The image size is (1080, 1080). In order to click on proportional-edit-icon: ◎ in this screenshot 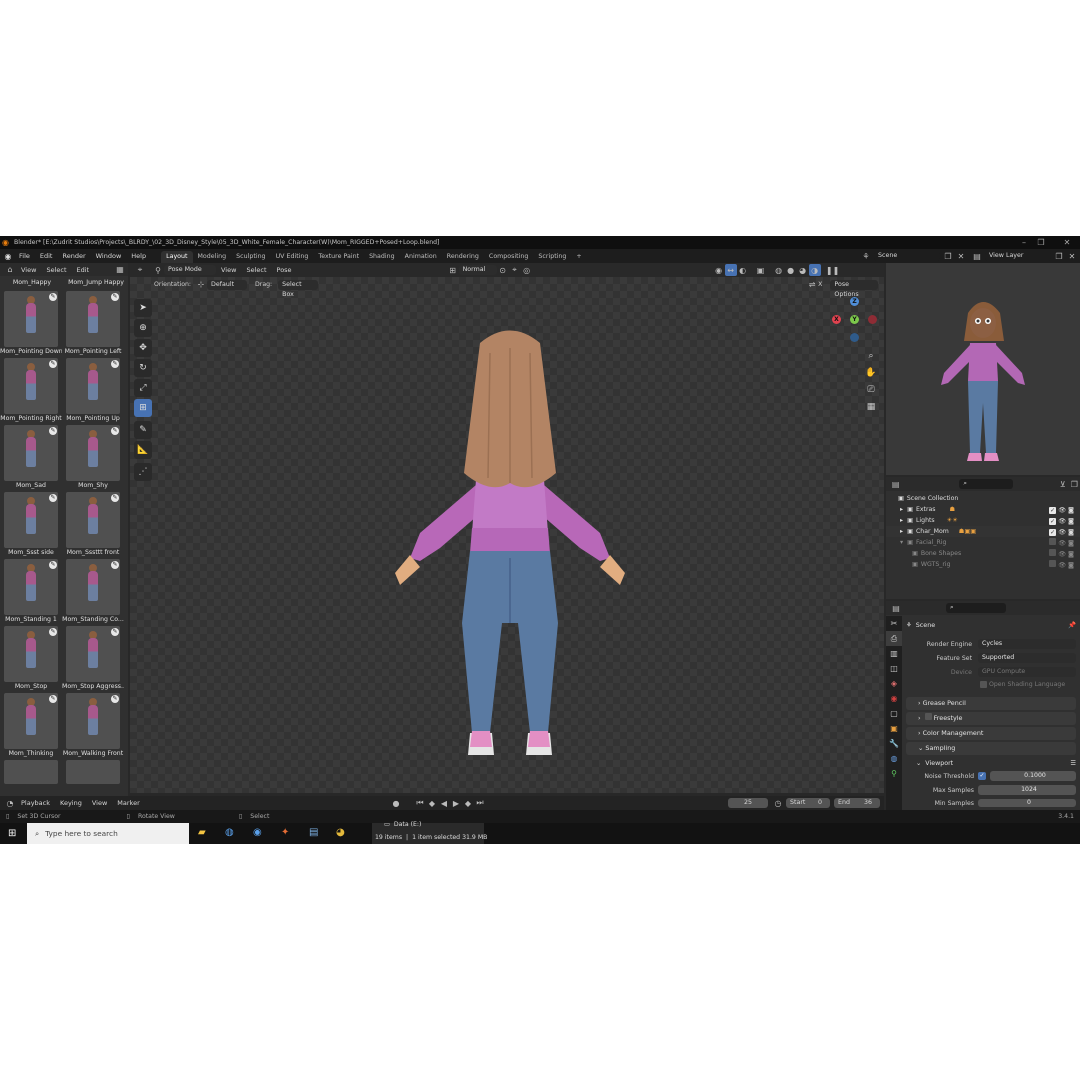, I will do `click(527, 270)`.